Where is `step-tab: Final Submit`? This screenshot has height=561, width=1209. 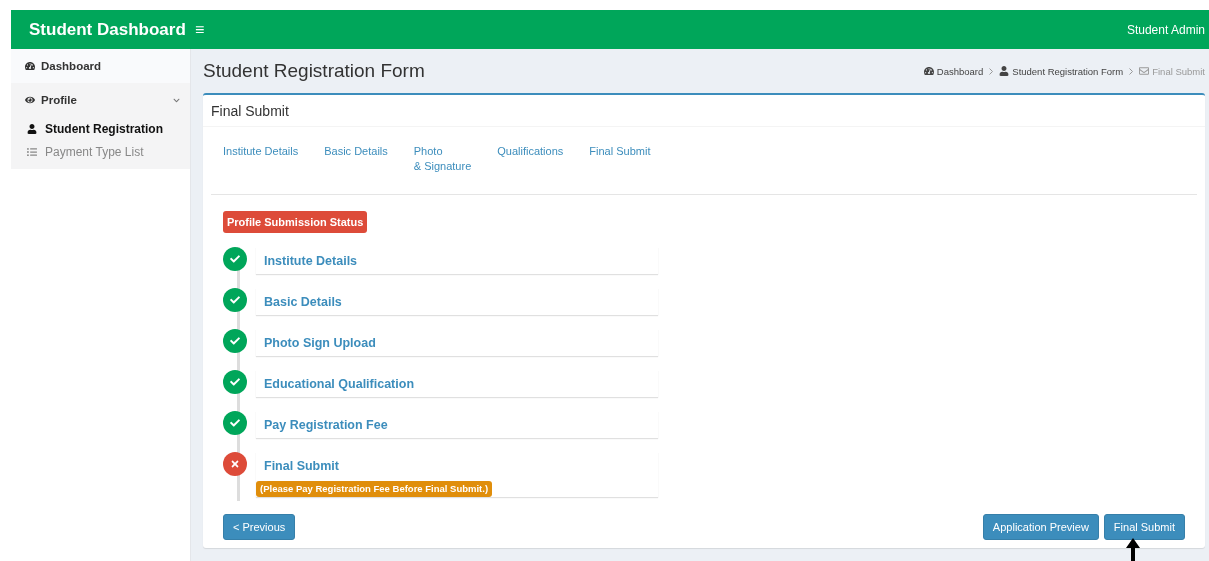 step-tab: Final Submit is located at coordinates (620, 169).